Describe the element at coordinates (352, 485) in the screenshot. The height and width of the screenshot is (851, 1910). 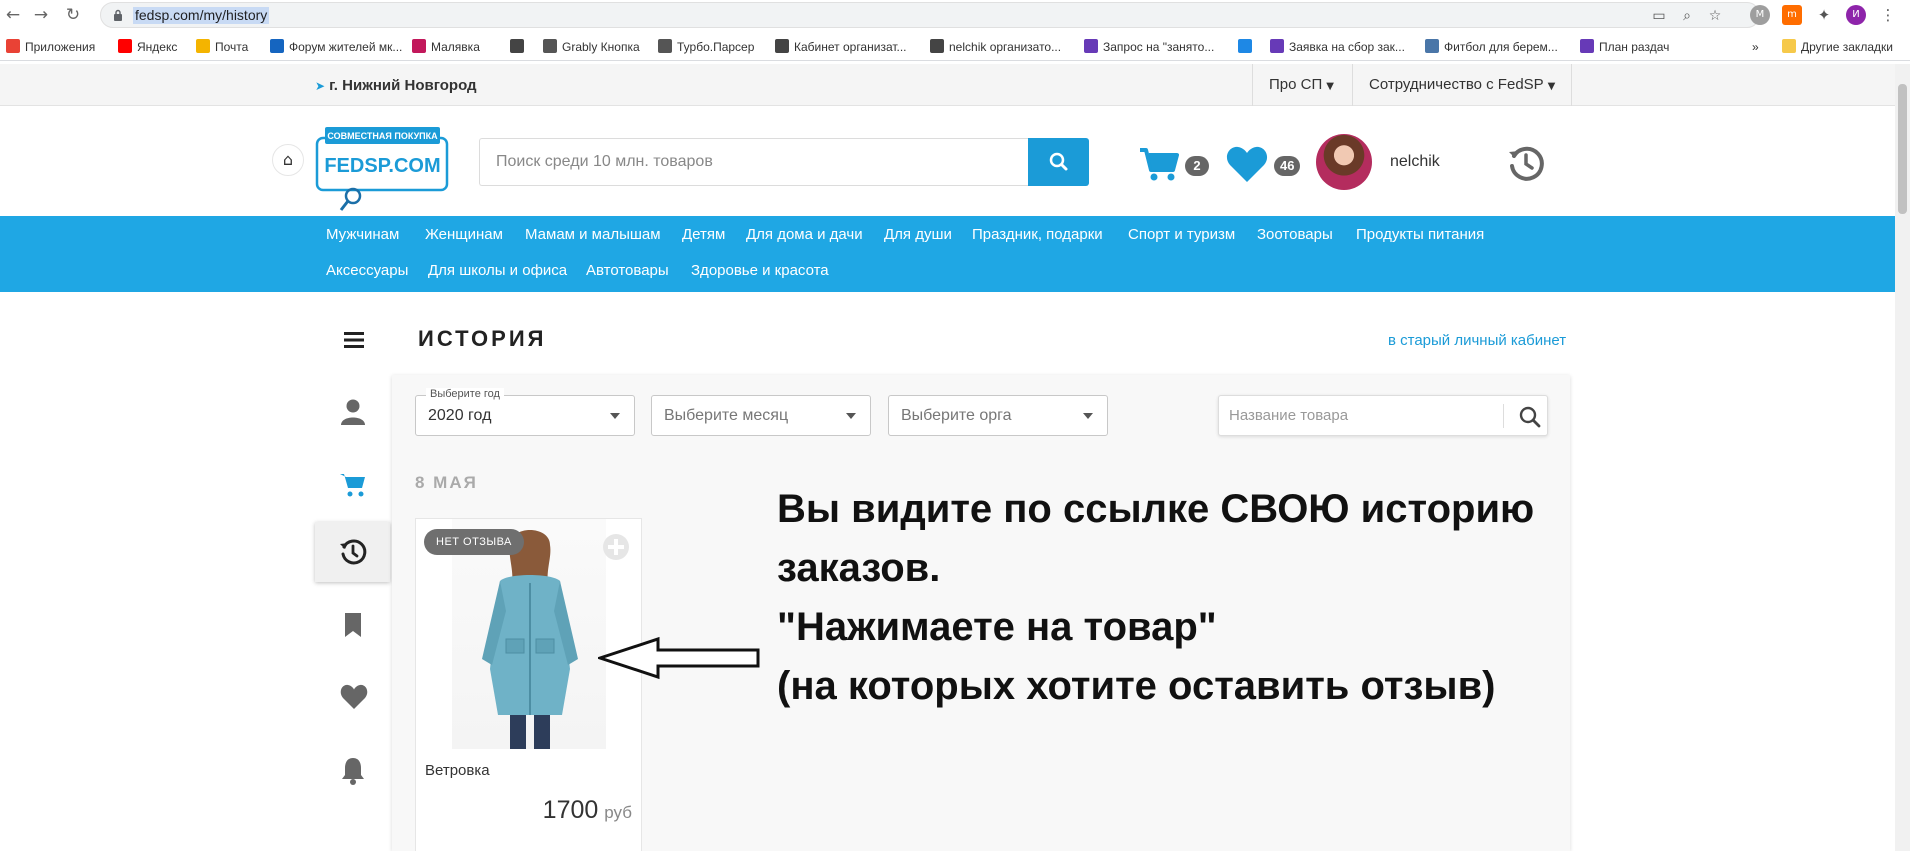
I see `side-item-cart` at that location.